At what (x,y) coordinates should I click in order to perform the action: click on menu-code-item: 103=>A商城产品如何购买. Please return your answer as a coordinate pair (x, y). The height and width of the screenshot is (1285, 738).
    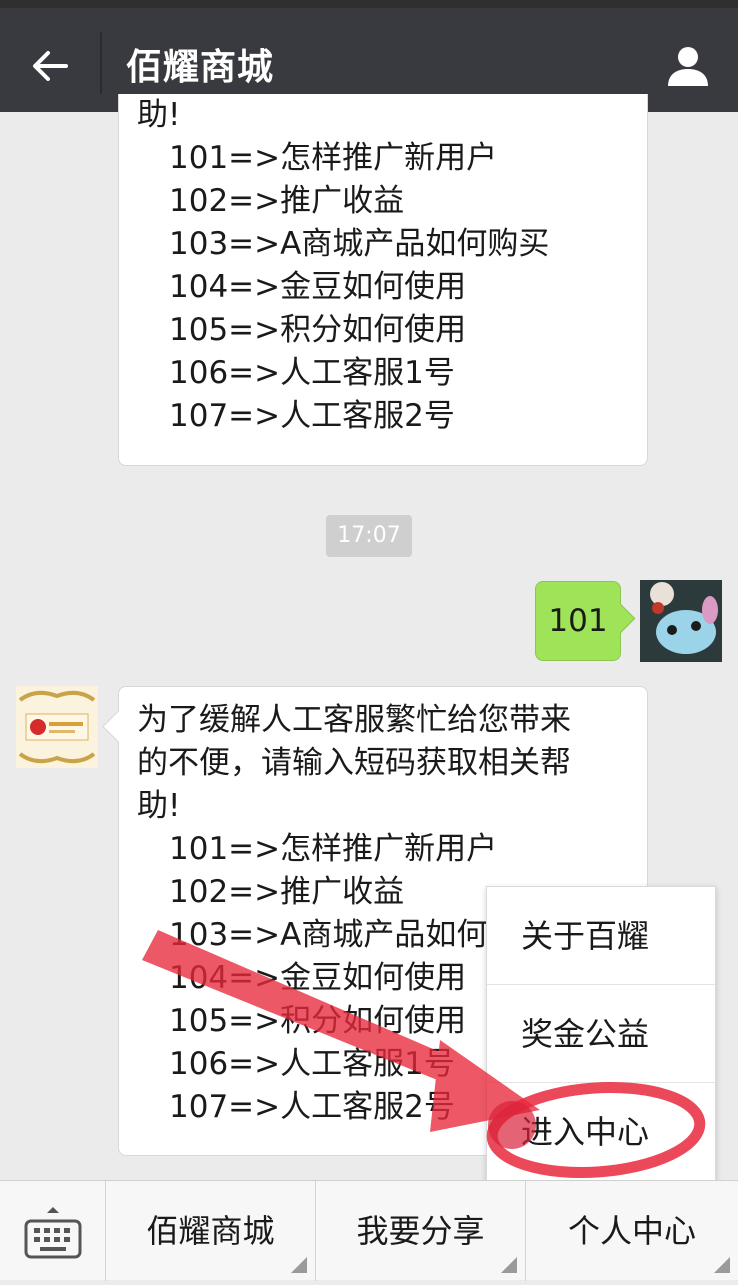
    Looking at the image, I should click on (359, 244).